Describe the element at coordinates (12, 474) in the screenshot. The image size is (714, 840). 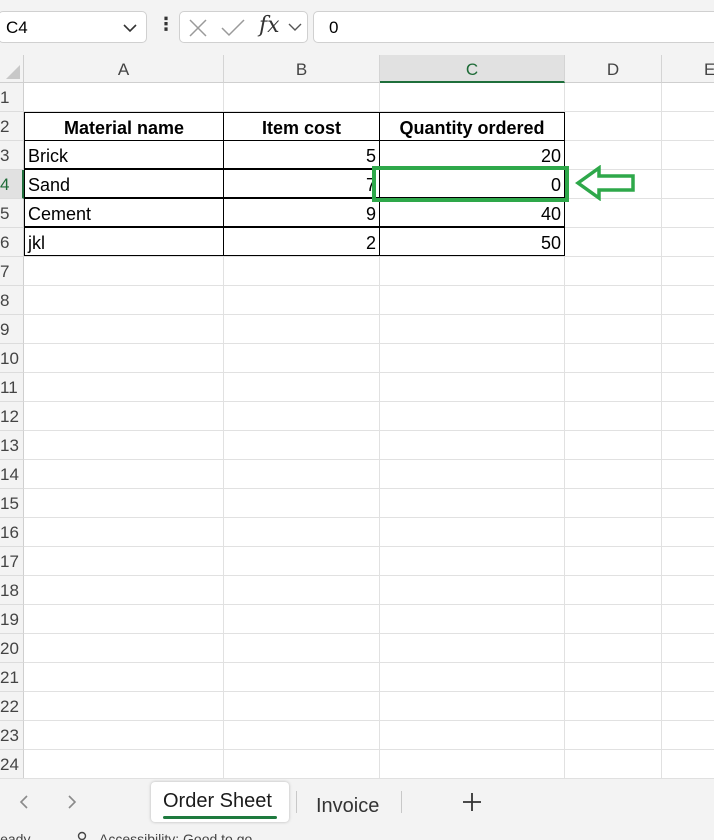
I see `row-header: 14` at that location.